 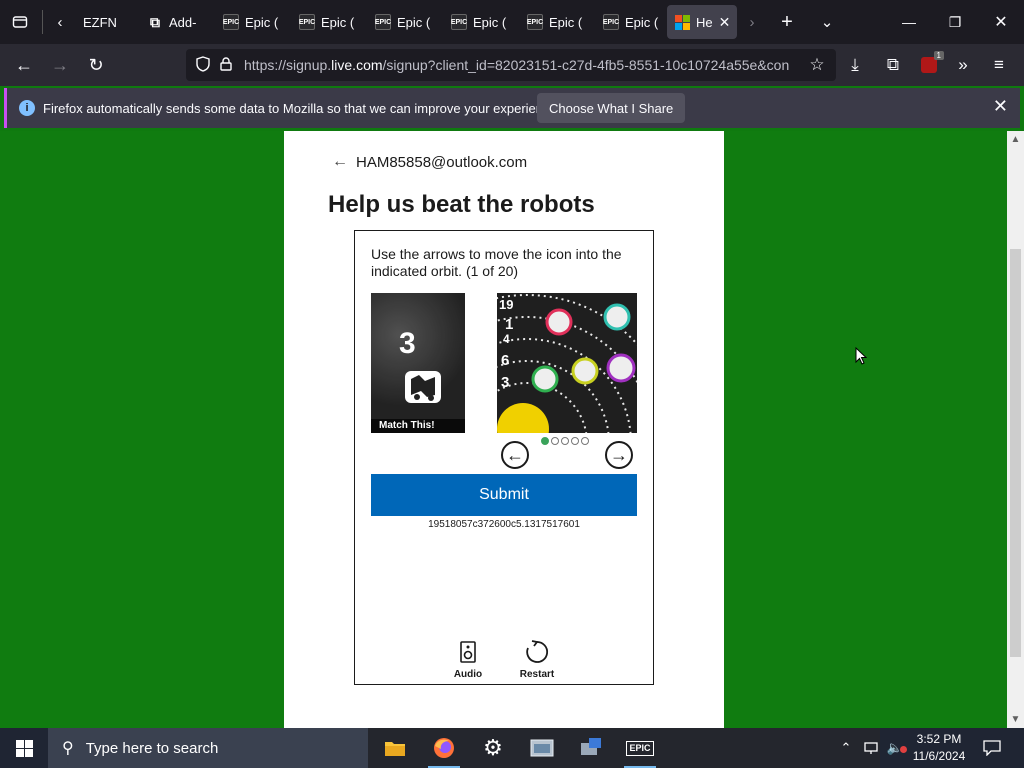 What do you see at coordinates (929, 65) in the screenshot?
I see `ublock-extension-button: 1` at bounding box center [929, 65].